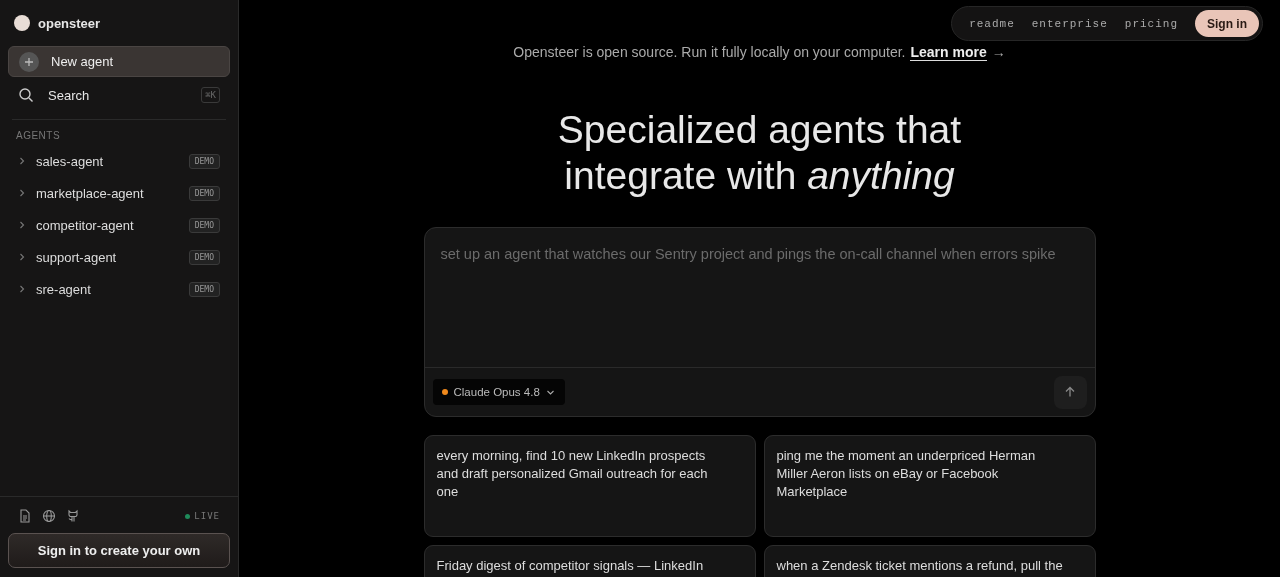 This screenshot has height=577, width=1280. Describe the element at coordinates (1069, 23) in the screenshot. I see `nav-link: enterprise` at that location.